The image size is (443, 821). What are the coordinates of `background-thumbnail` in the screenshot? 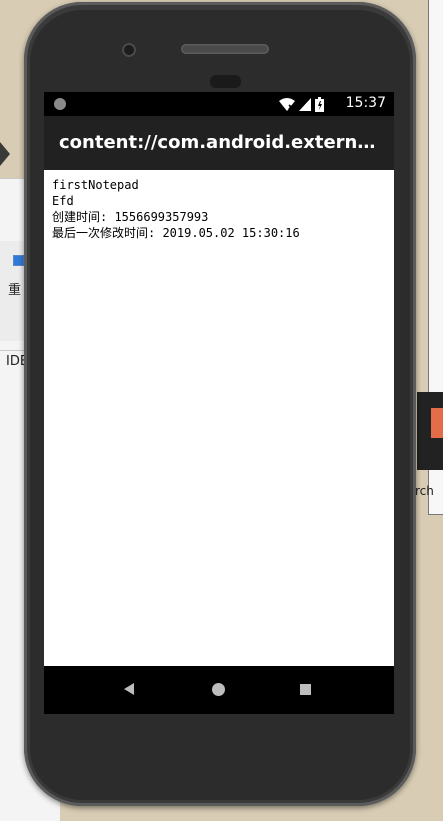 It's located at (430, 431).